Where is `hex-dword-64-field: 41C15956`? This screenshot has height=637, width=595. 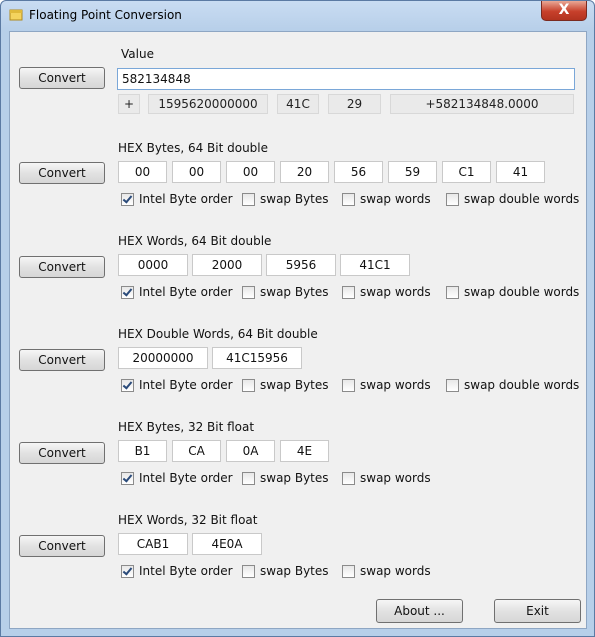 hex-dword-64-field: 41C15956 is located at coordinates (257, 358).